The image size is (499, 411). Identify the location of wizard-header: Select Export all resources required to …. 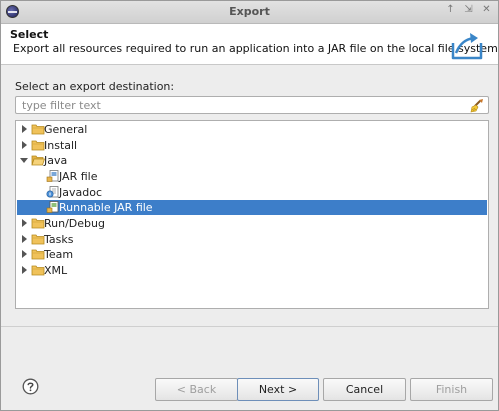
(249, 44).